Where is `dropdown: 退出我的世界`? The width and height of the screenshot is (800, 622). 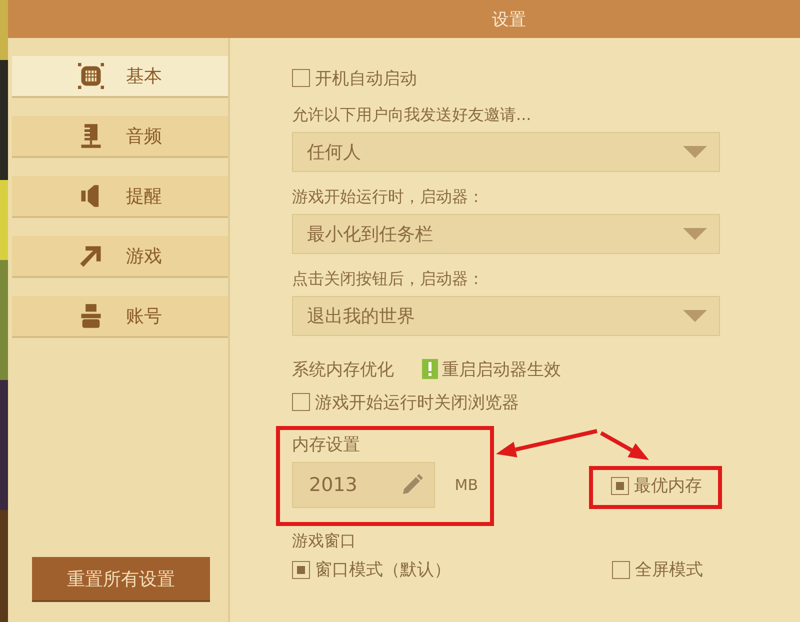
dropdown: 退出我的世界 is located at coordinates (506, 316).